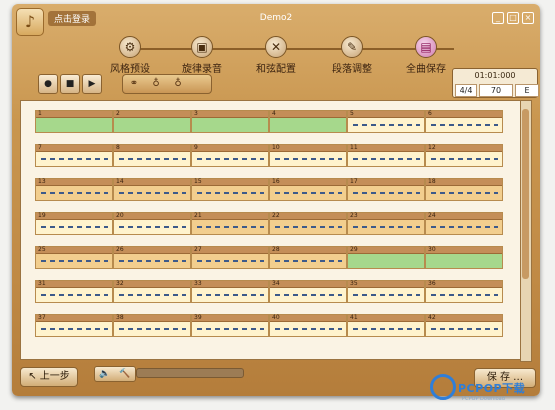  What do you see at coordinates (426, 55) in the screenshot?
I see `tool-save: ▤ 全曲保存` at bounding box center [426, 55].